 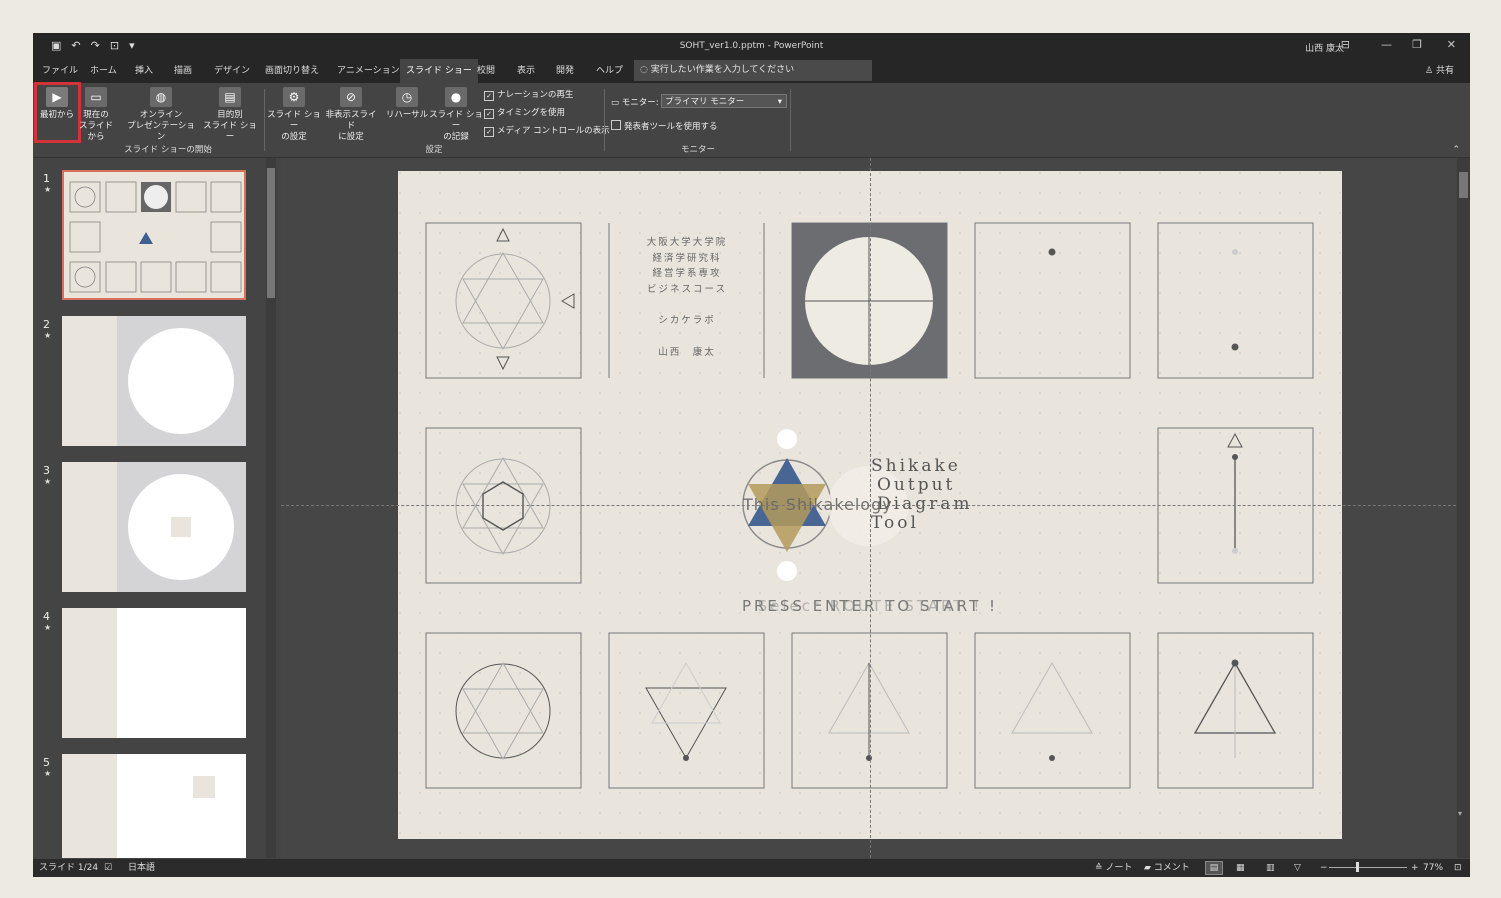 I want to click on custom-label-2: スライド ショー, so click(x=230, y=131).